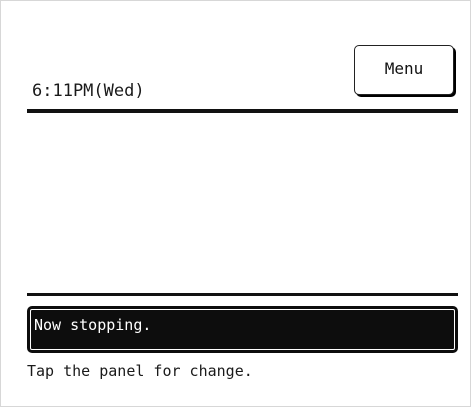 The width and height of the screenshot is (471, 407). Describe the element at coordinates (242, 294) in the screenshot. I see `status-divider` at that location.